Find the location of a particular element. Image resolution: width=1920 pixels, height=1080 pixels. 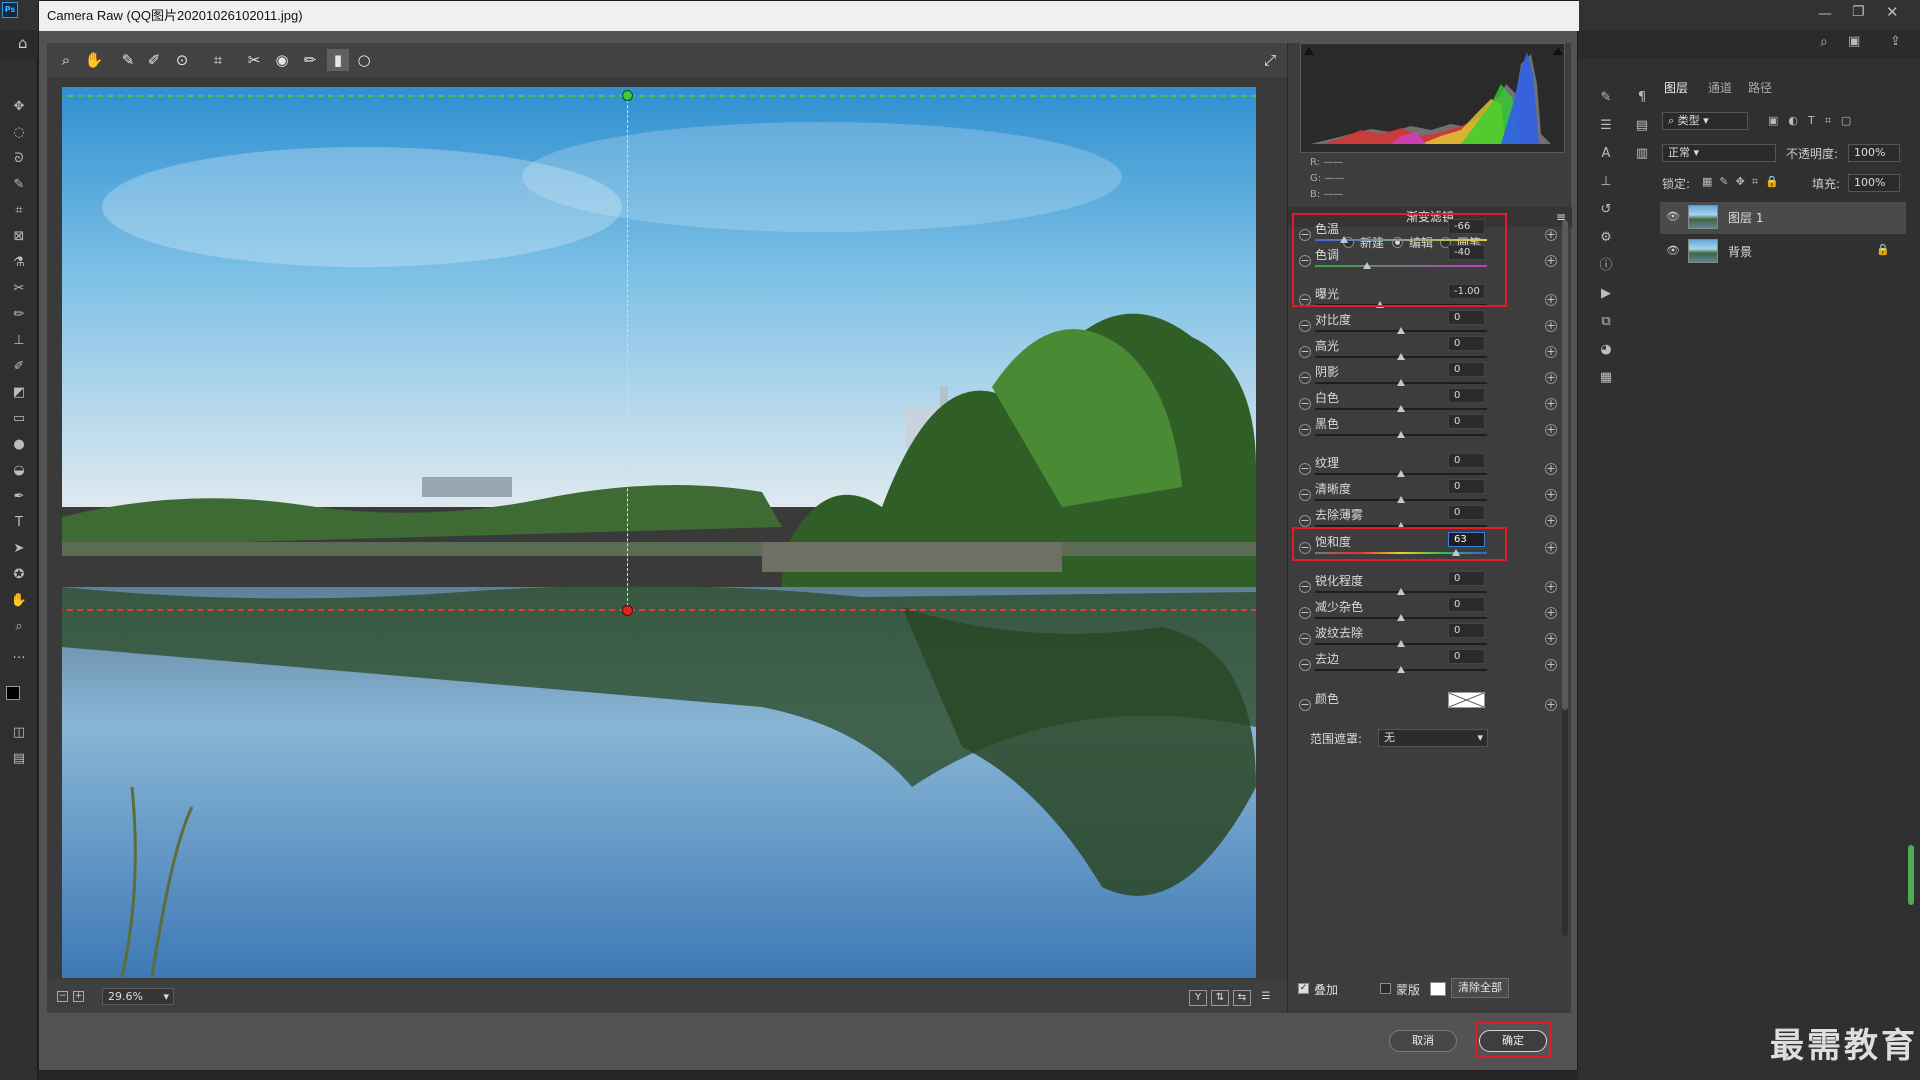

slider-value-input: -66 is located at coordinates (1466, 226).